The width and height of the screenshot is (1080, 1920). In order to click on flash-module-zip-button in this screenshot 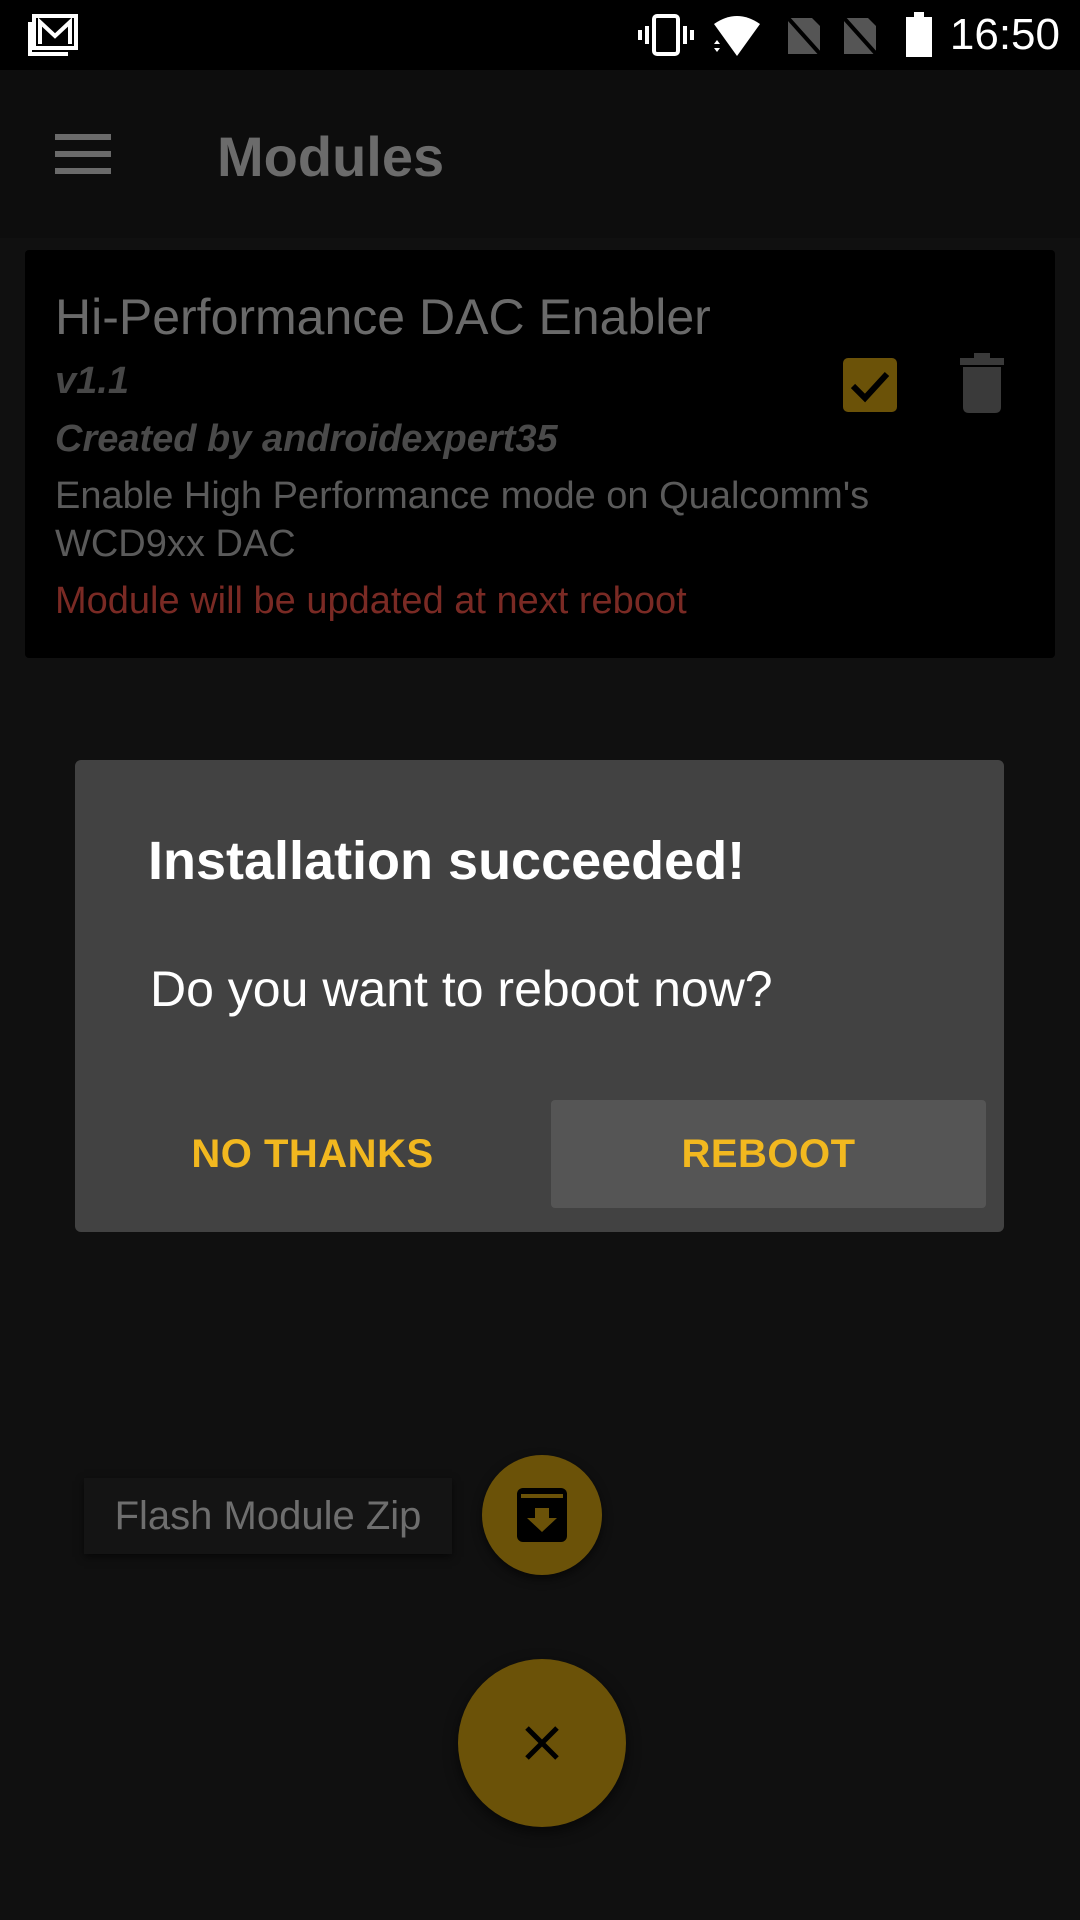, I will do `click(542, 1515)`.